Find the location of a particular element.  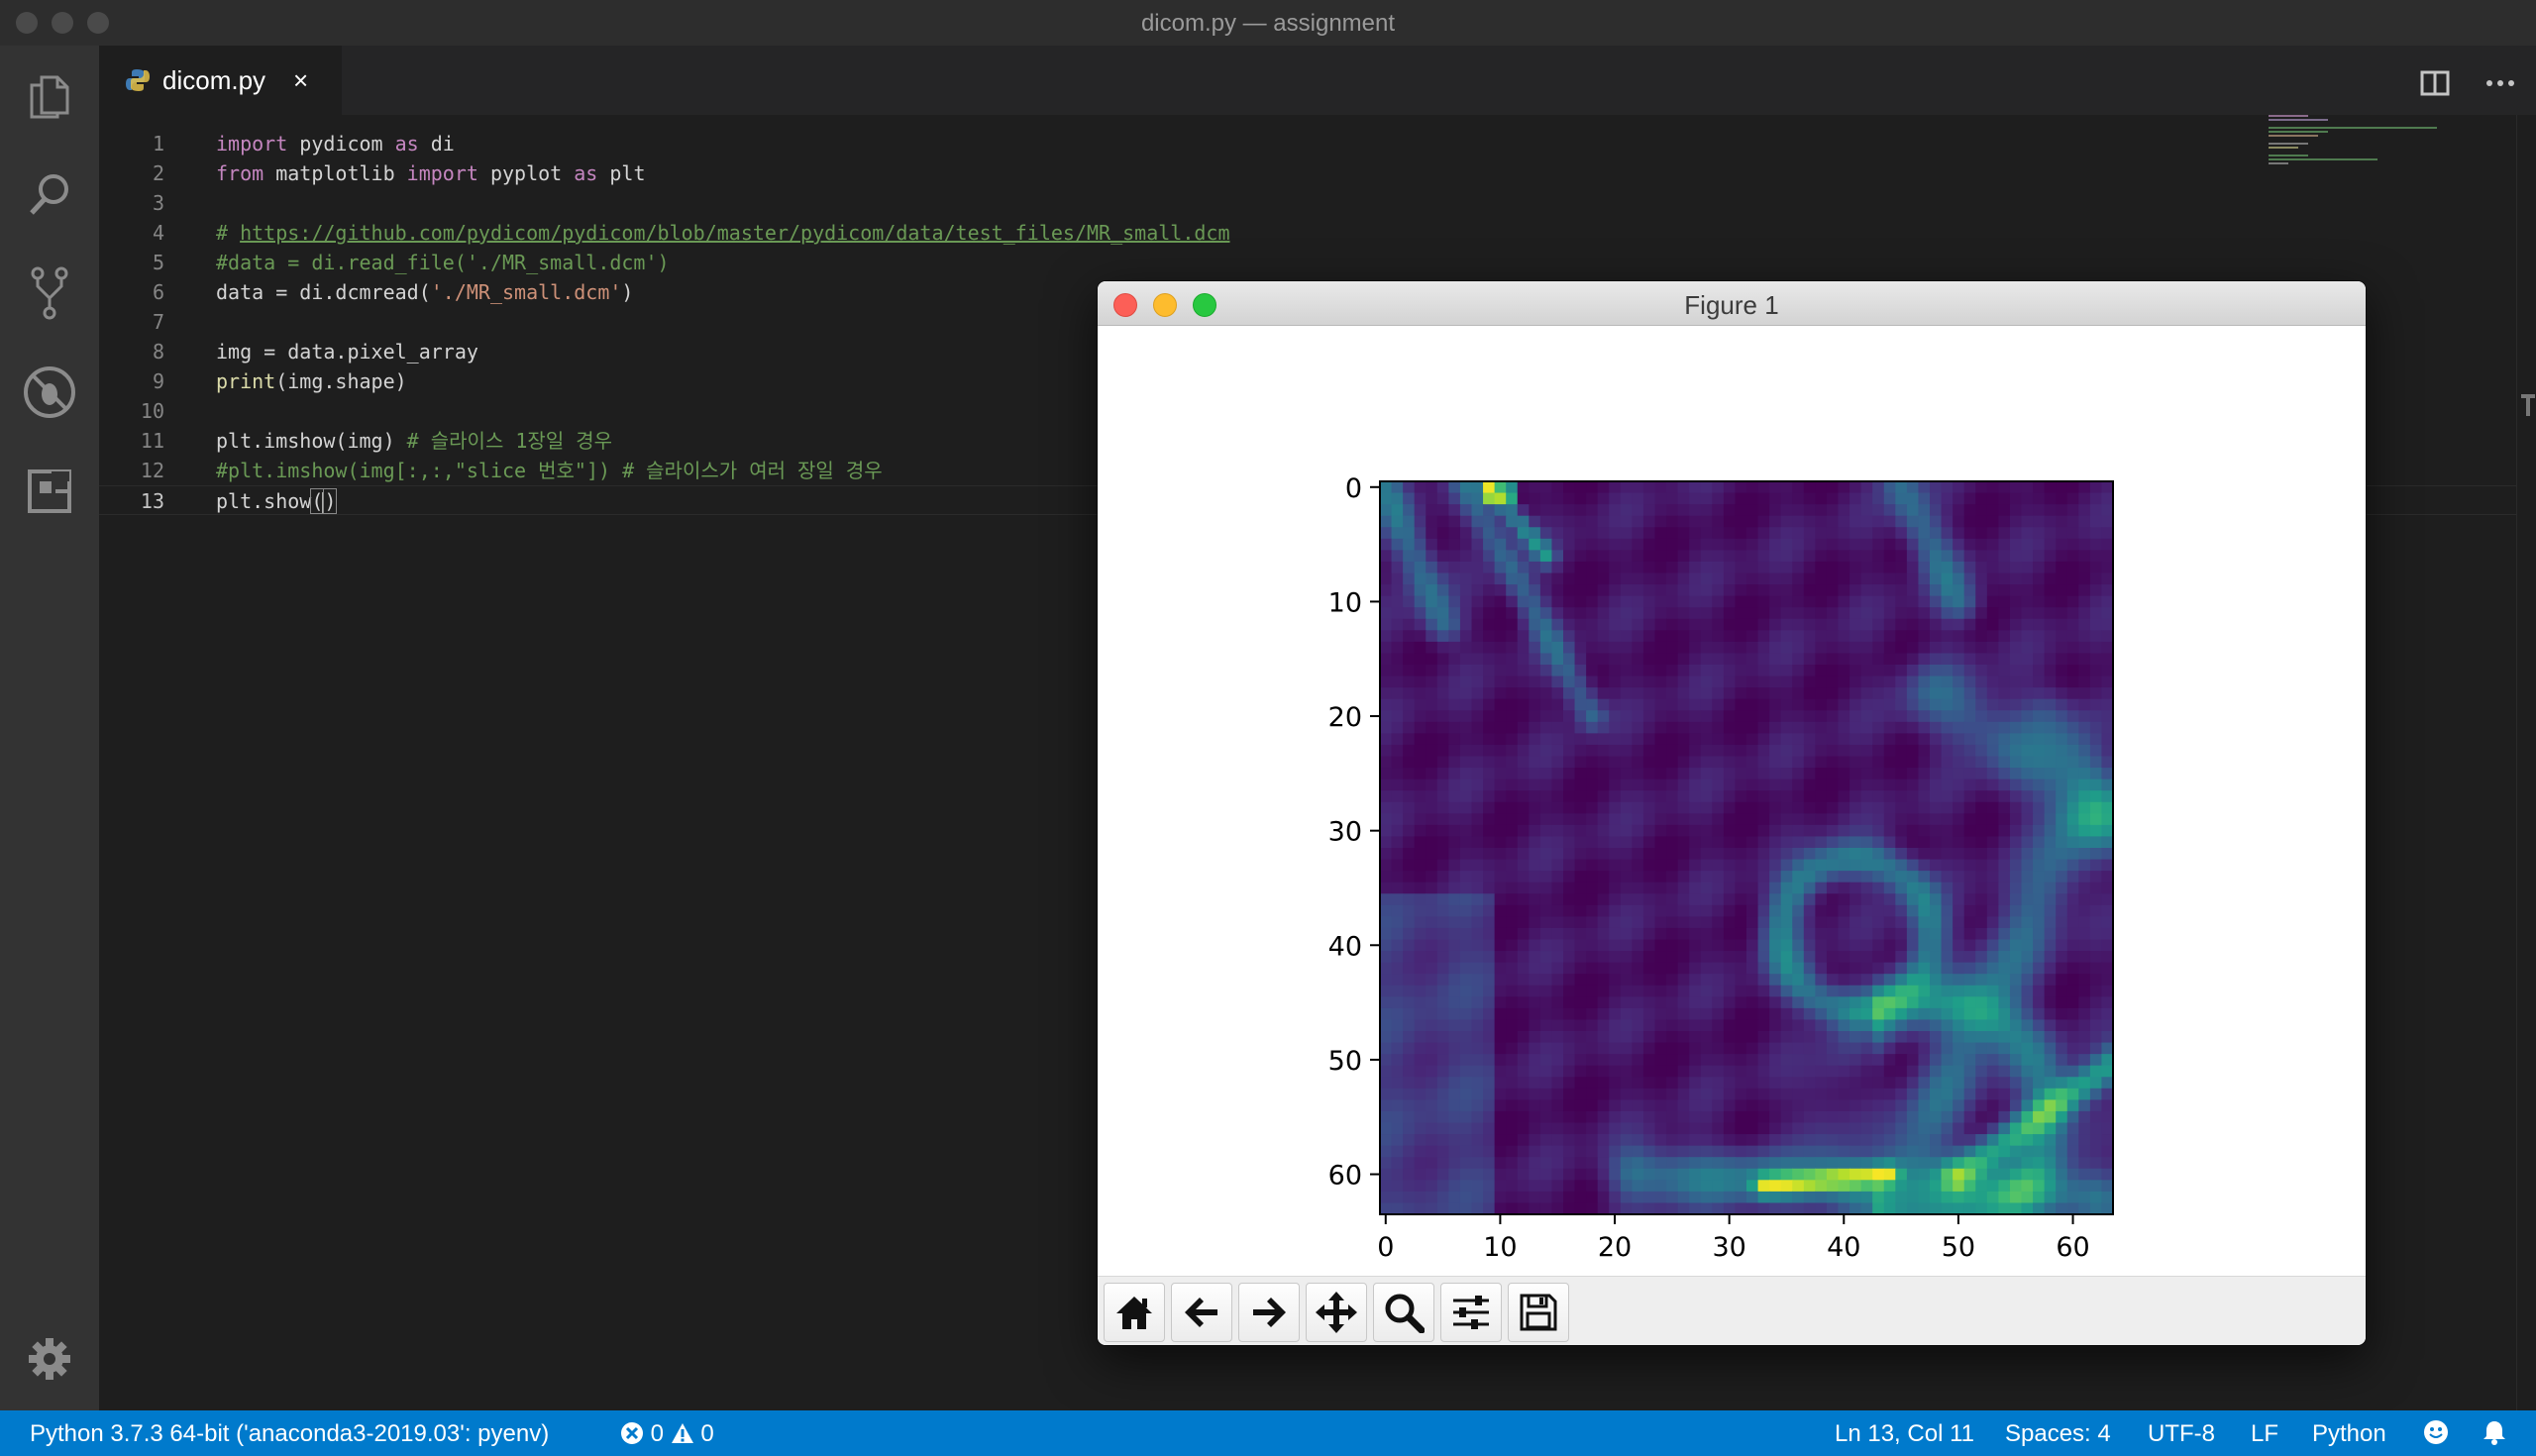

tab-close-button: × is located at coordinates (300, 80).